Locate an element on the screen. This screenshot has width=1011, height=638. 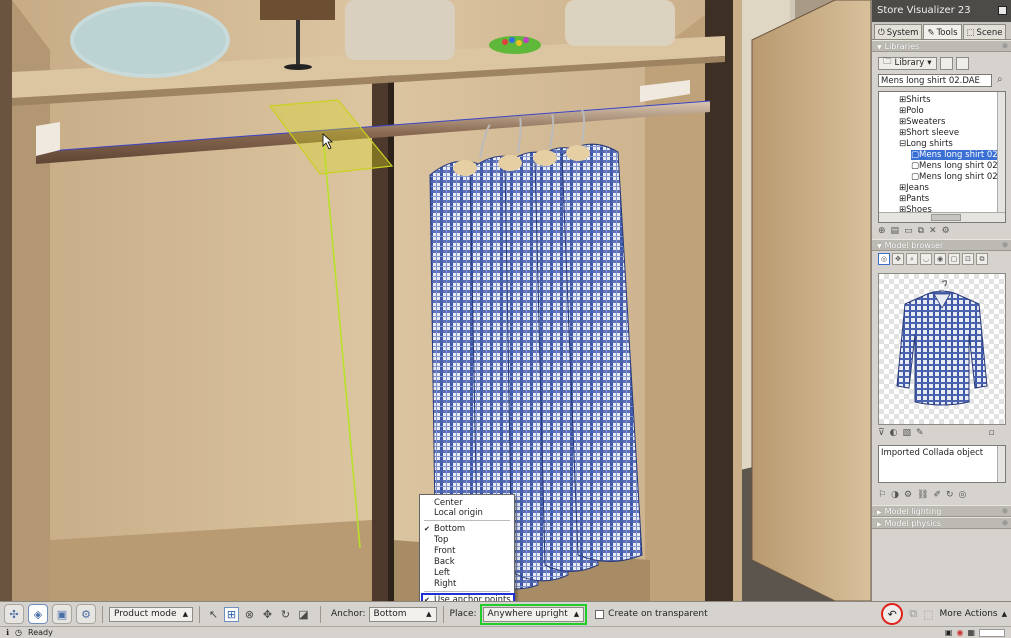
camera-icon: ⧉ is located at coordinates (982, 259).